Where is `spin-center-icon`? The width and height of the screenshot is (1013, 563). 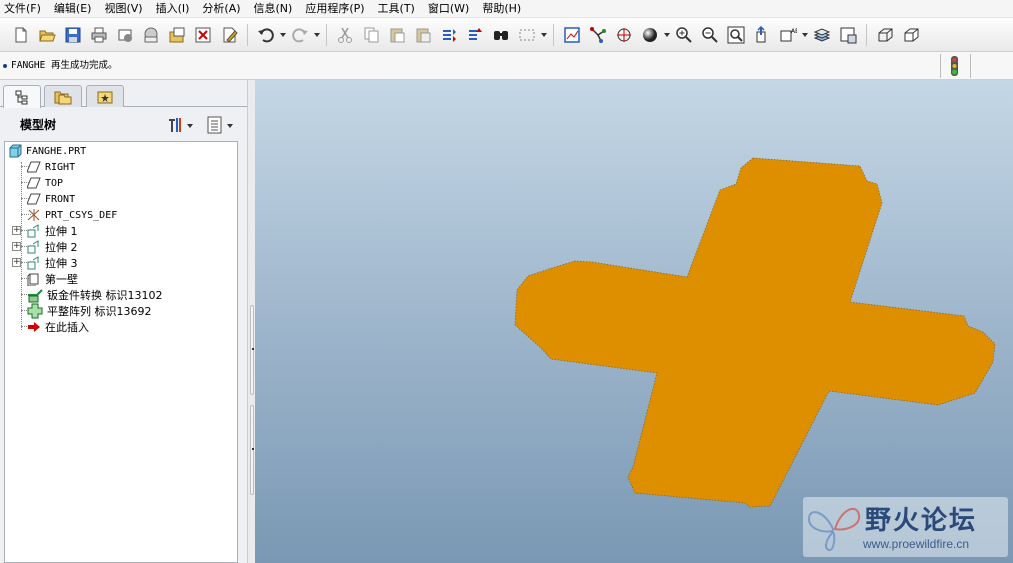
spin-center-icon is located at coordinates (624, 35).